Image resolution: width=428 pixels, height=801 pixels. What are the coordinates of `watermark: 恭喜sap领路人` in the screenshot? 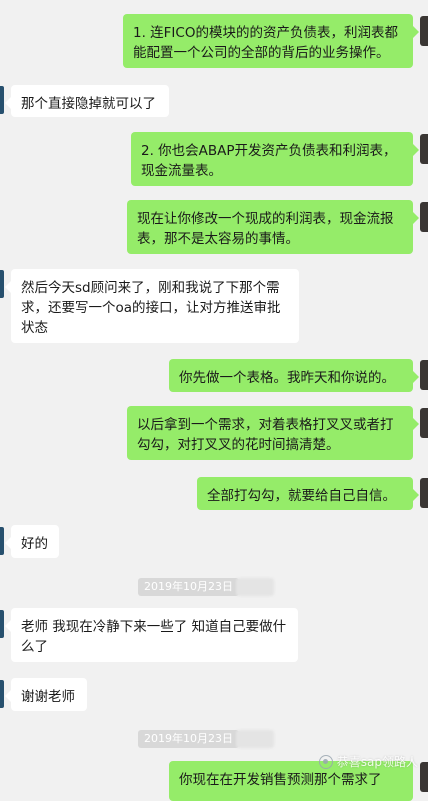 It's located at (368, 761).